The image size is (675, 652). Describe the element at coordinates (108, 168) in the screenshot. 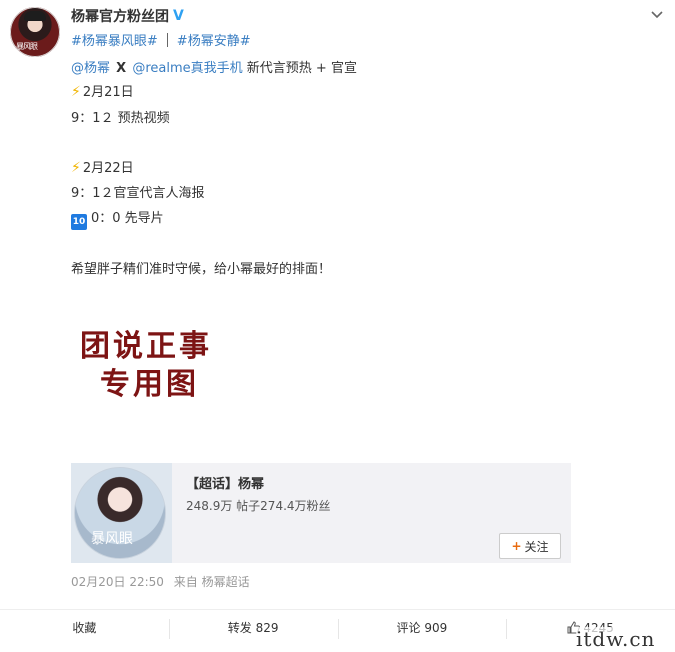

I see `post-text: 2月22日` at that location.